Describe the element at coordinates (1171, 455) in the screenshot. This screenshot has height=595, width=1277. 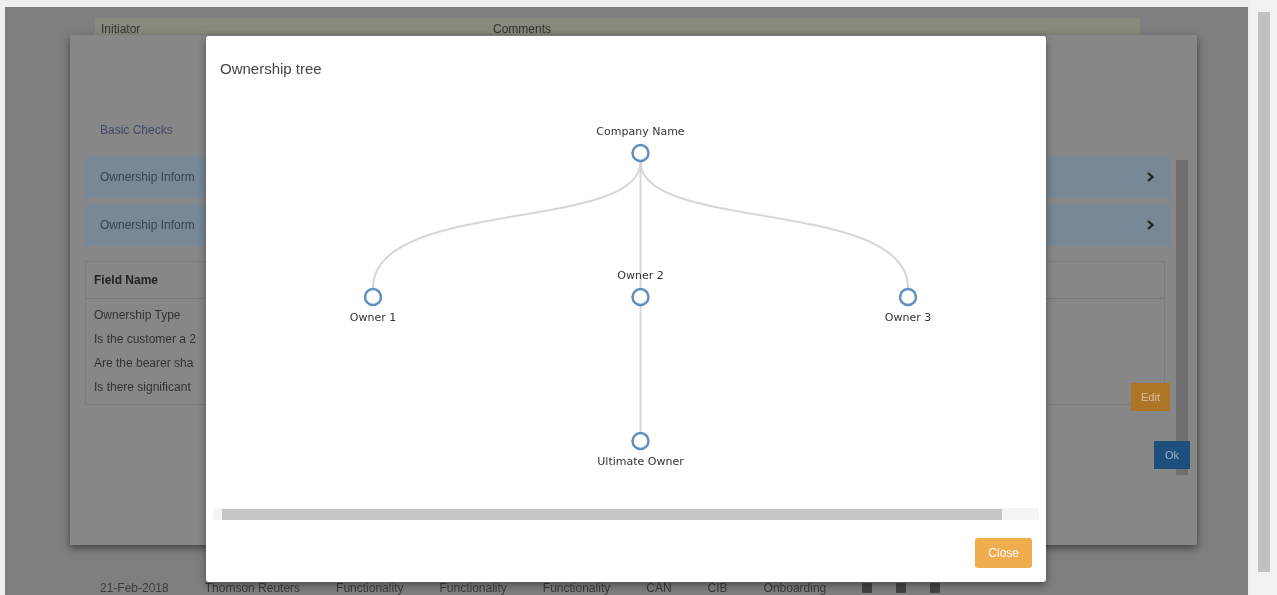
I see `ok-button: Ok` at that location.